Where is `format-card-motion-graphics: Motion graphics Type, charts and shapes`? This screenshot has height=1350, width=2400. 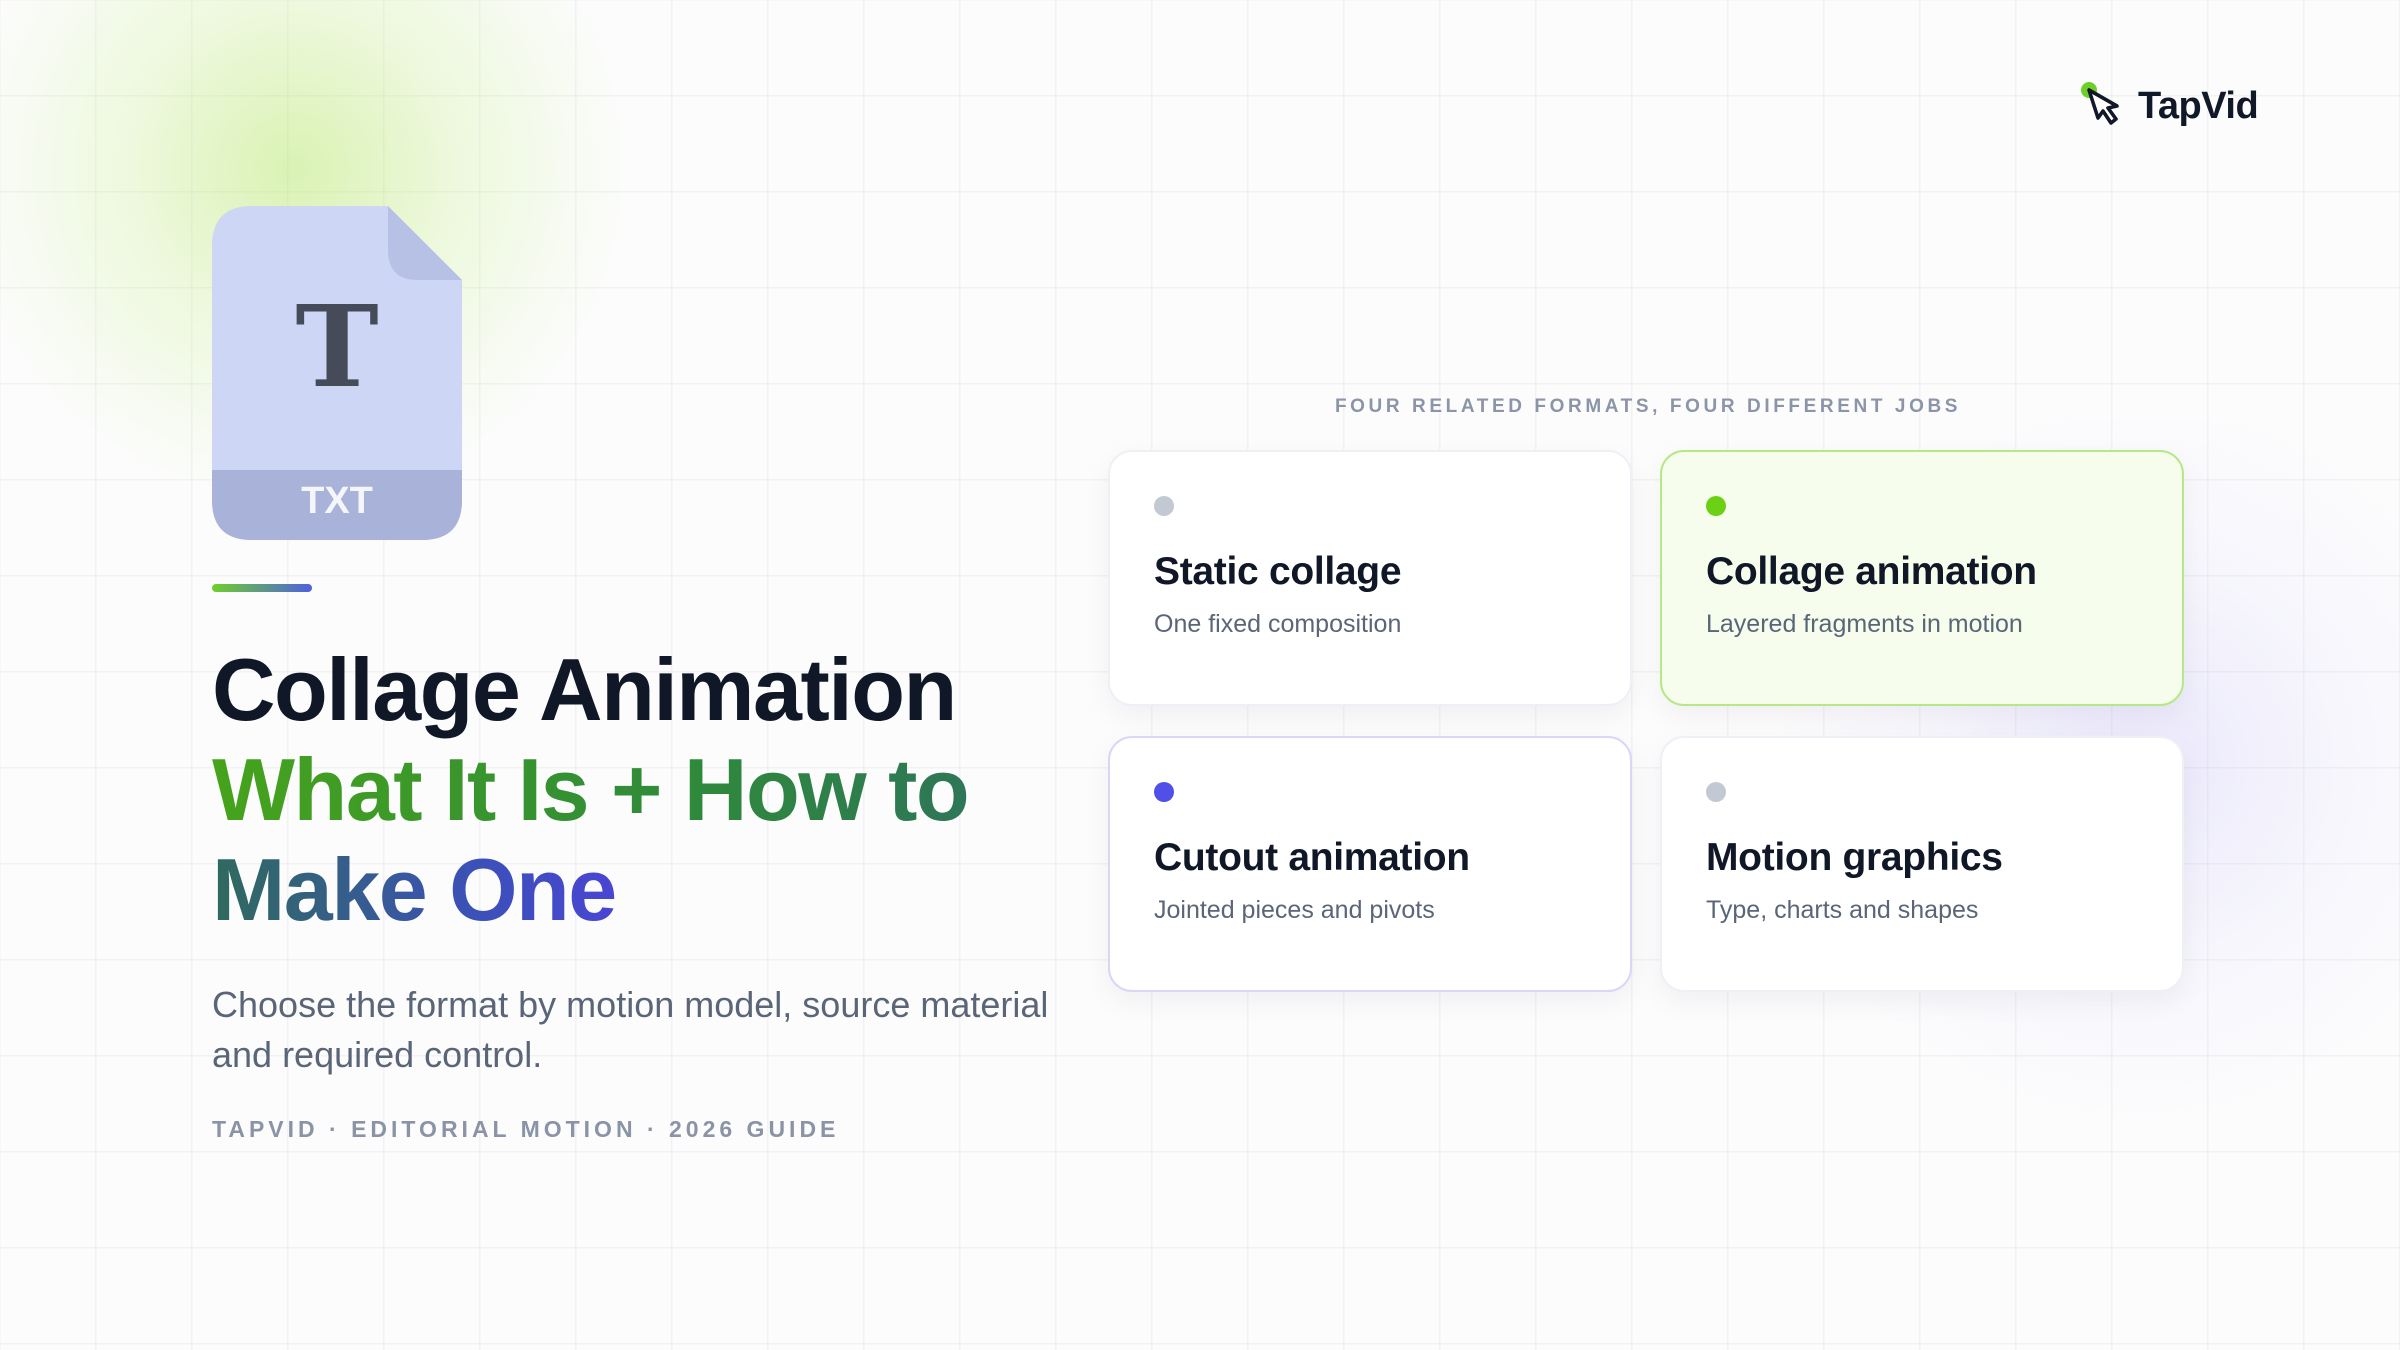
format-card-motion-graphics: Motion graphics Type, charts and shapes is located at coordinates (1922, 864).